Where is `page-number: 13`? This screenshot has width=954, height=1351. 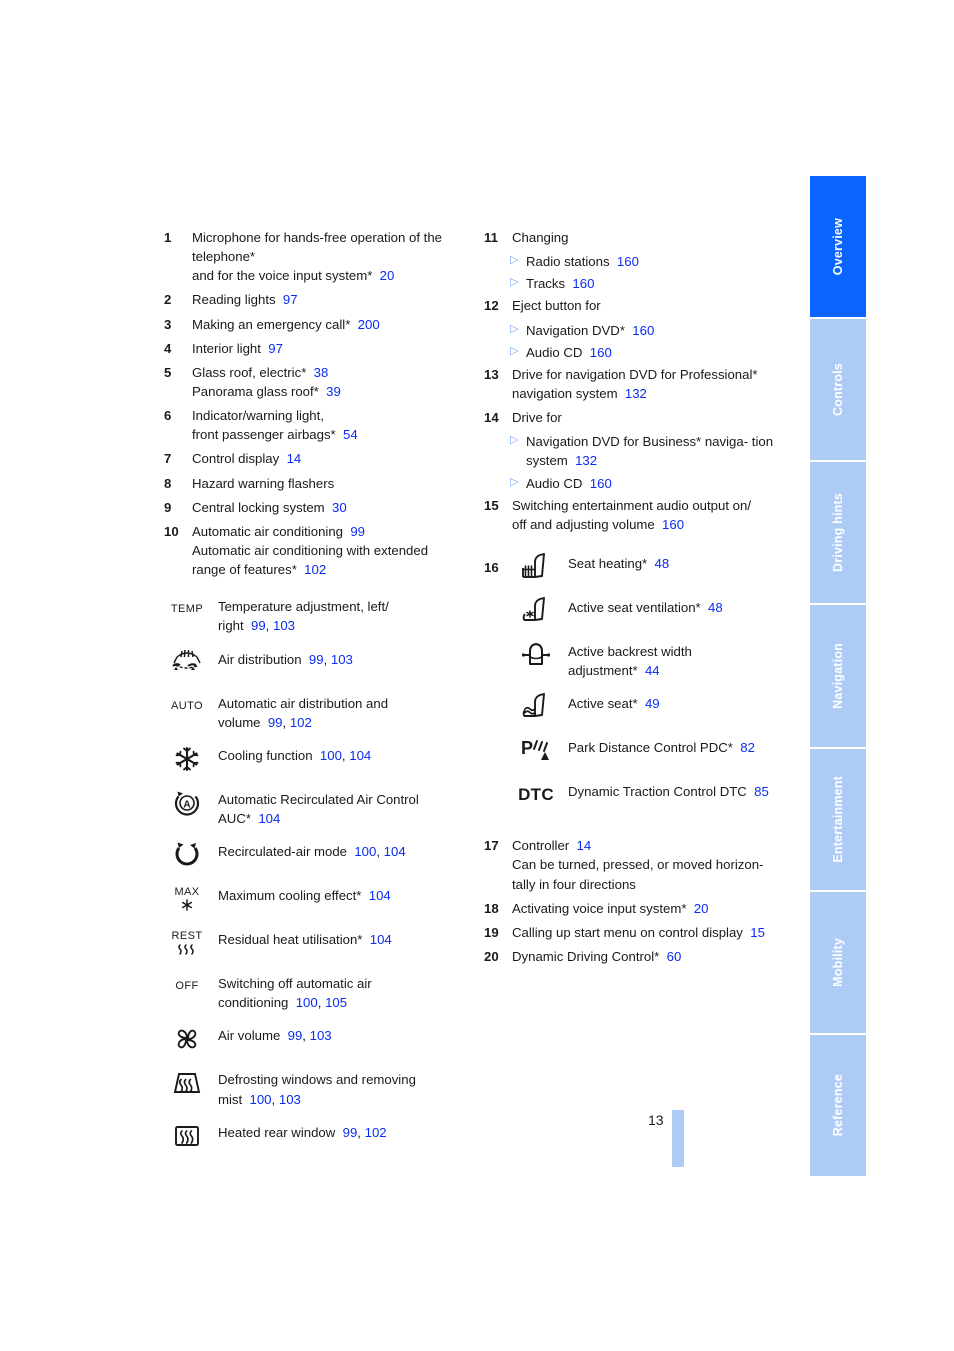 page-number: 13 is located at coordinates (656, 1120).